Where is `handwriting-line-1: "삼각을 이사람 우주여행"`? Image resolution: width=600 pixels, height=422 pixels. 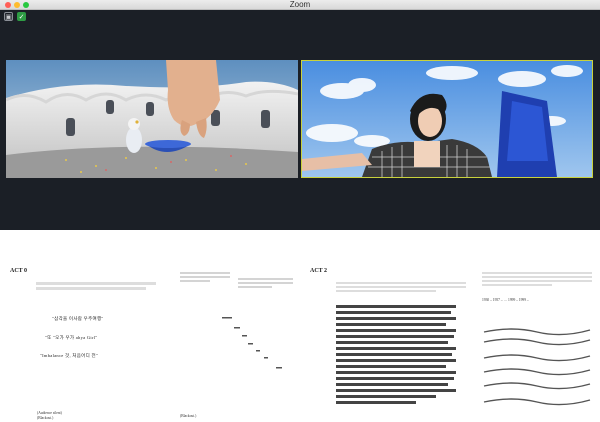
handwriting-line-1: "삼각을 이사람 우주여행" is located at coordinates (78, 318).